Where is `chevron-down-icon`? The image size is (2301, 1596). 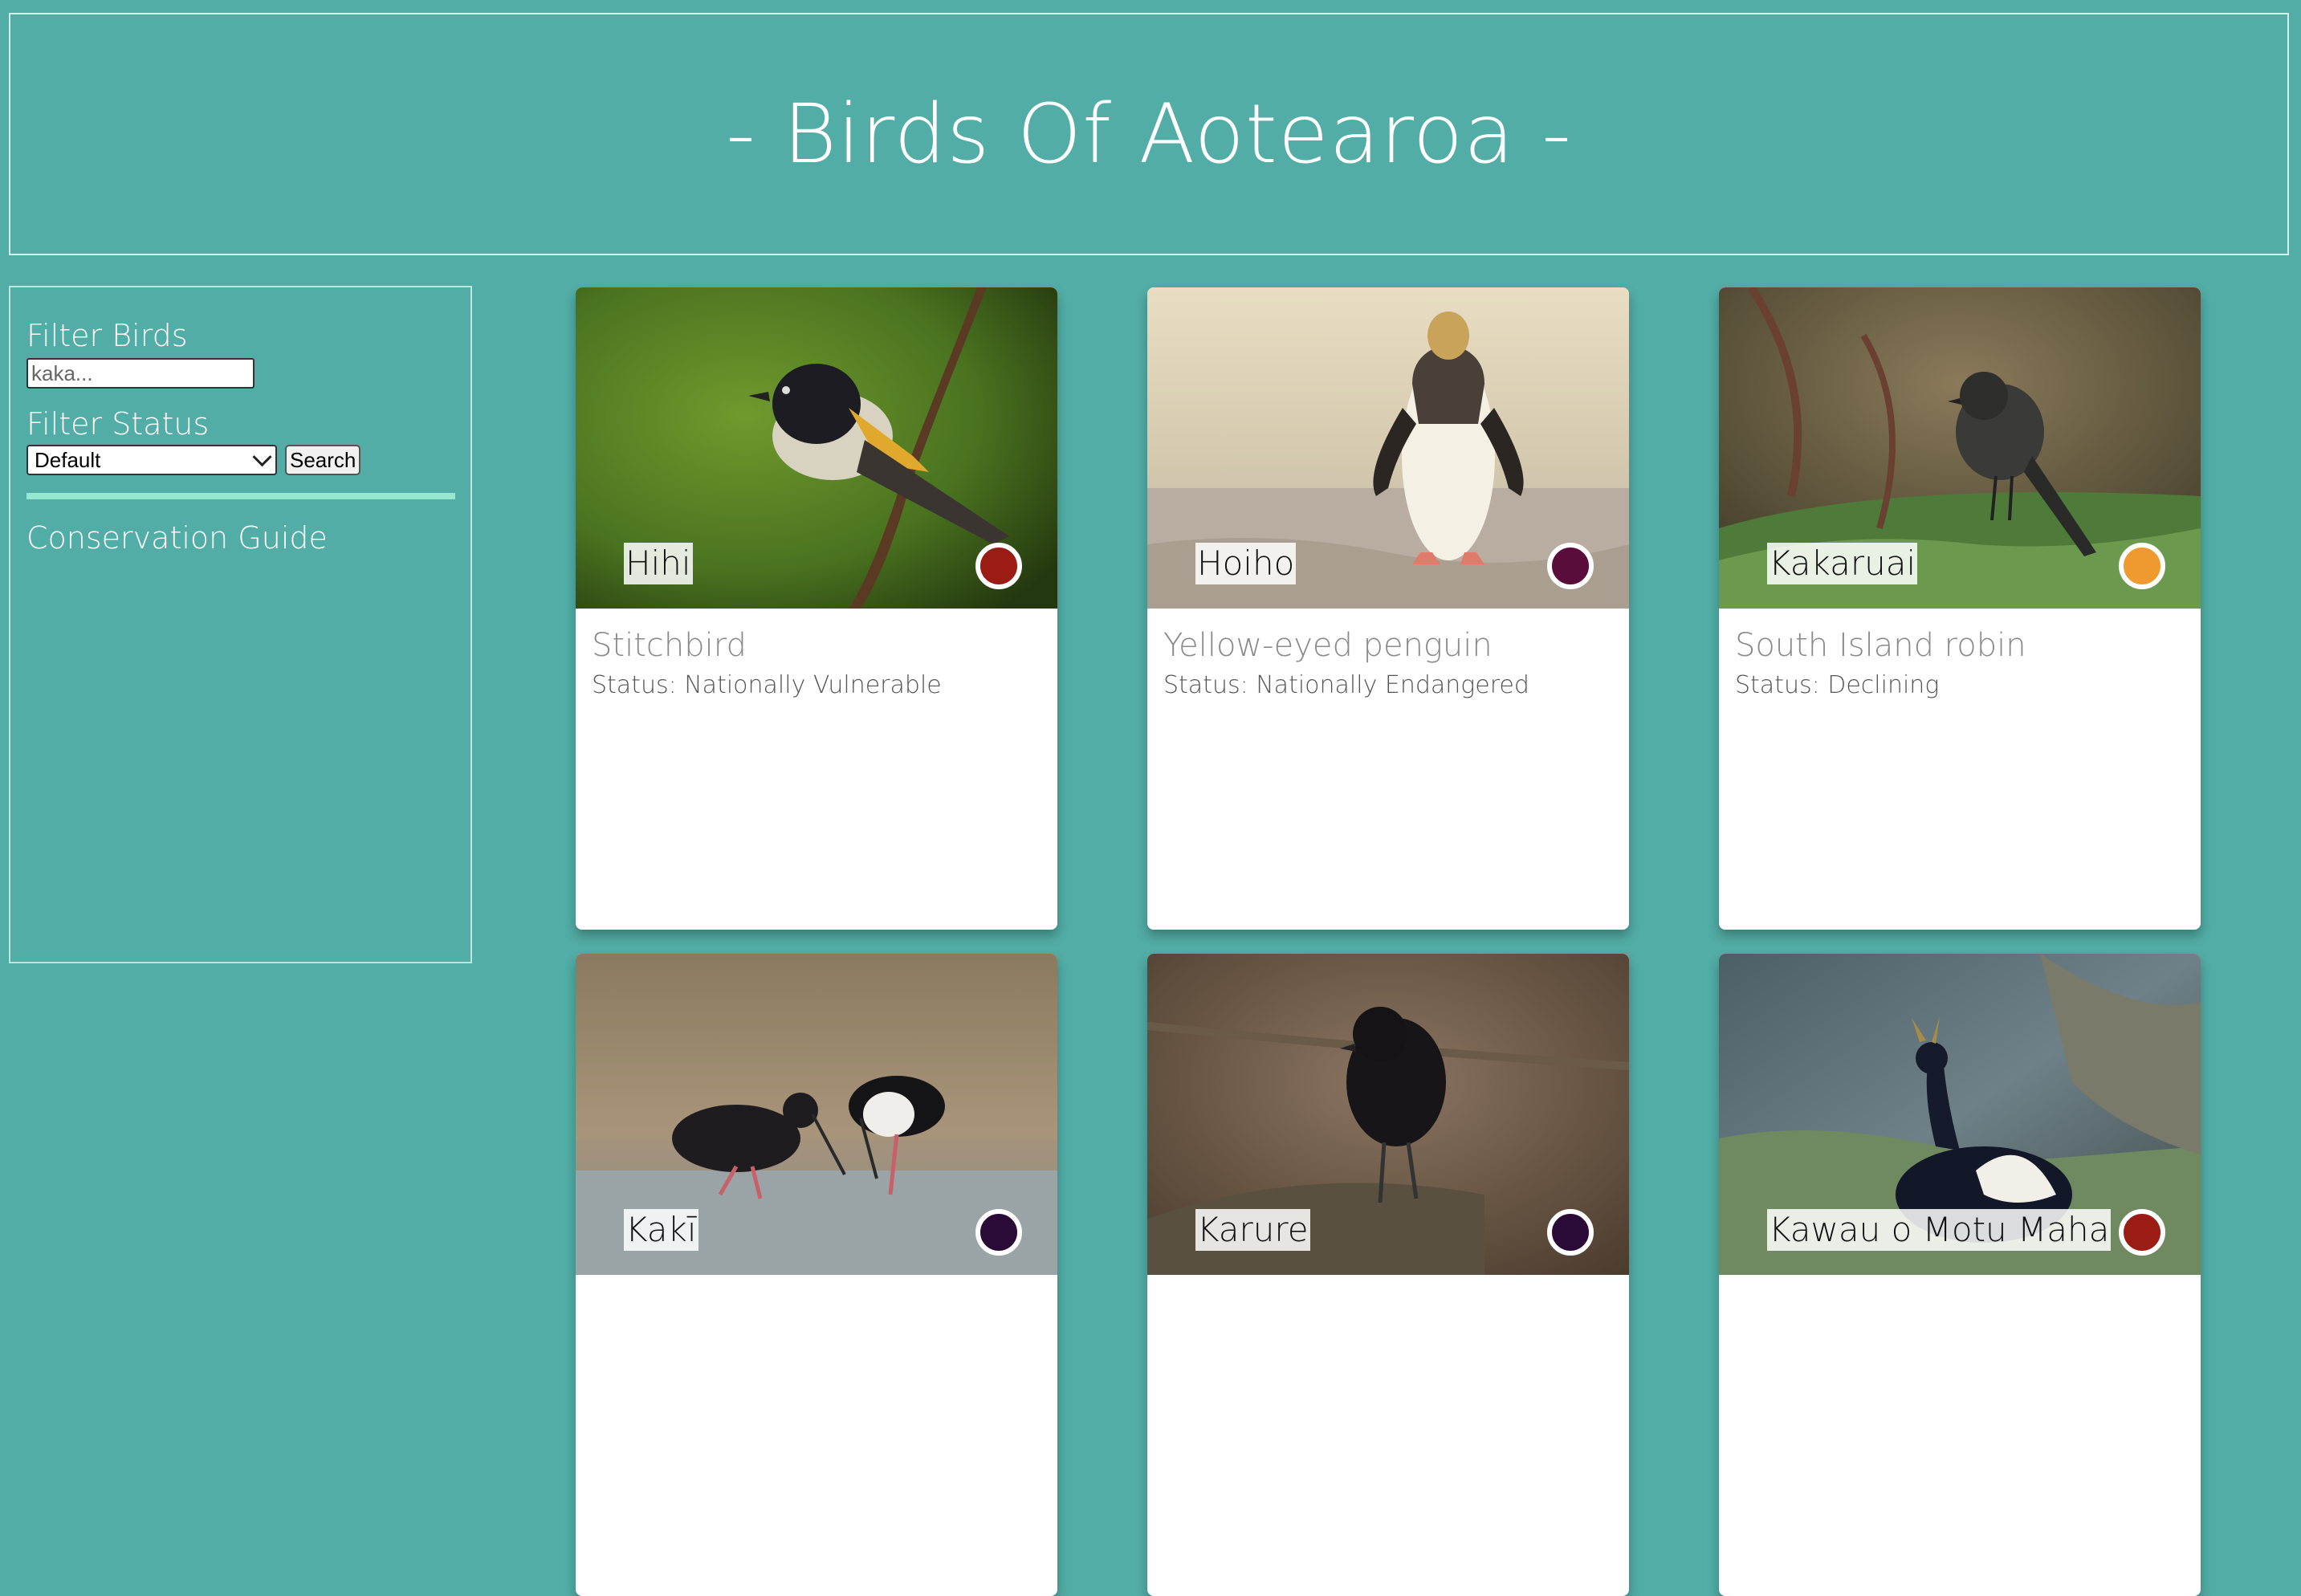
chevron-down-icon is located at coordinates (262, 456).